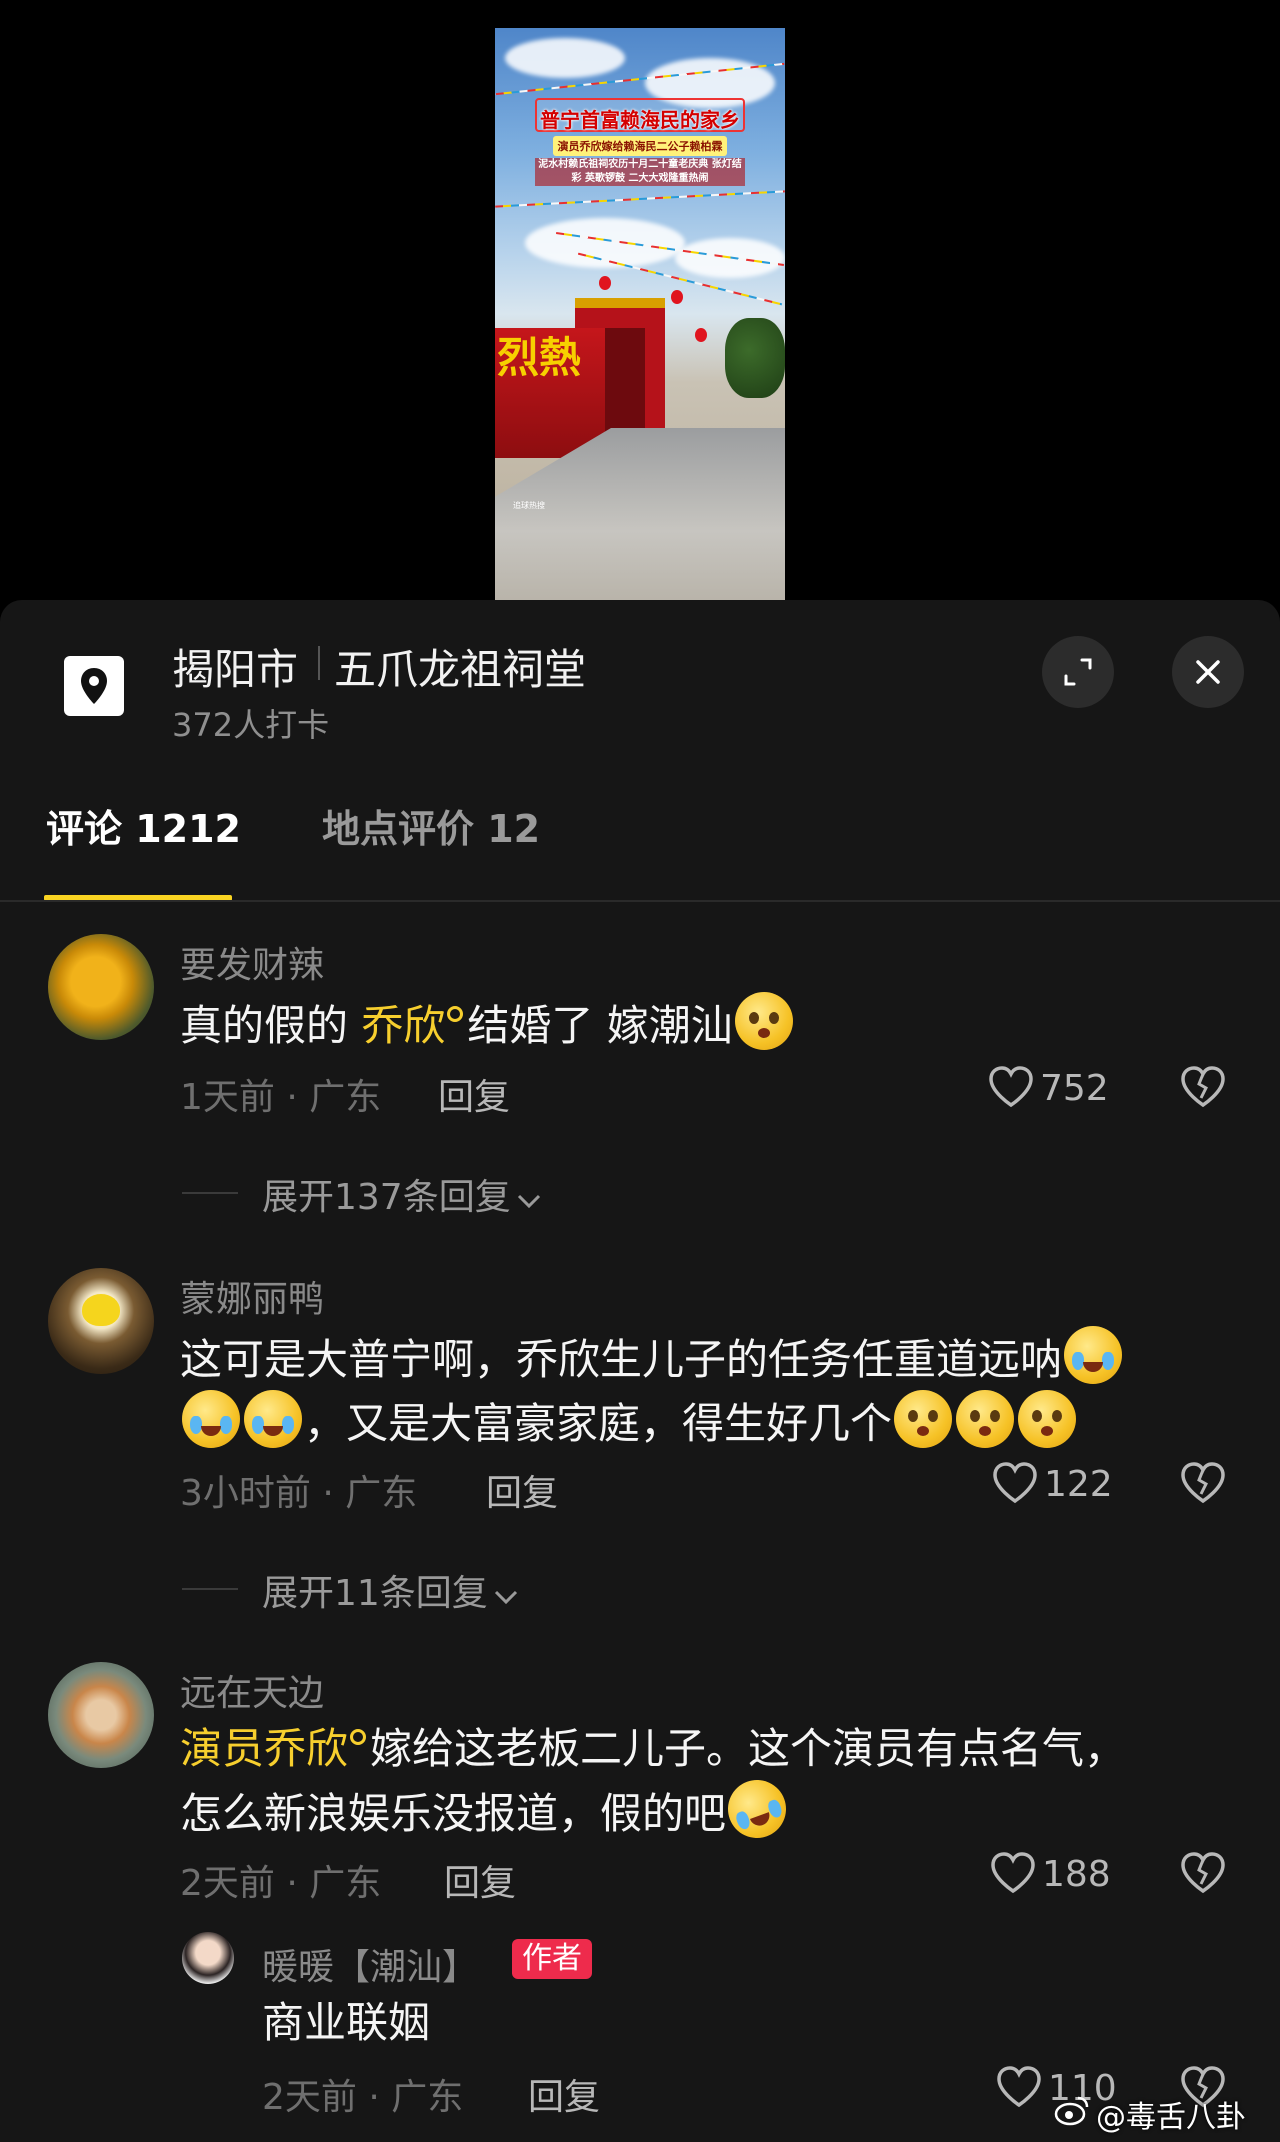 The width and height of the screenshot is (1280, 2142). I want to click on author-badge: 作者, so click(552, 1959).